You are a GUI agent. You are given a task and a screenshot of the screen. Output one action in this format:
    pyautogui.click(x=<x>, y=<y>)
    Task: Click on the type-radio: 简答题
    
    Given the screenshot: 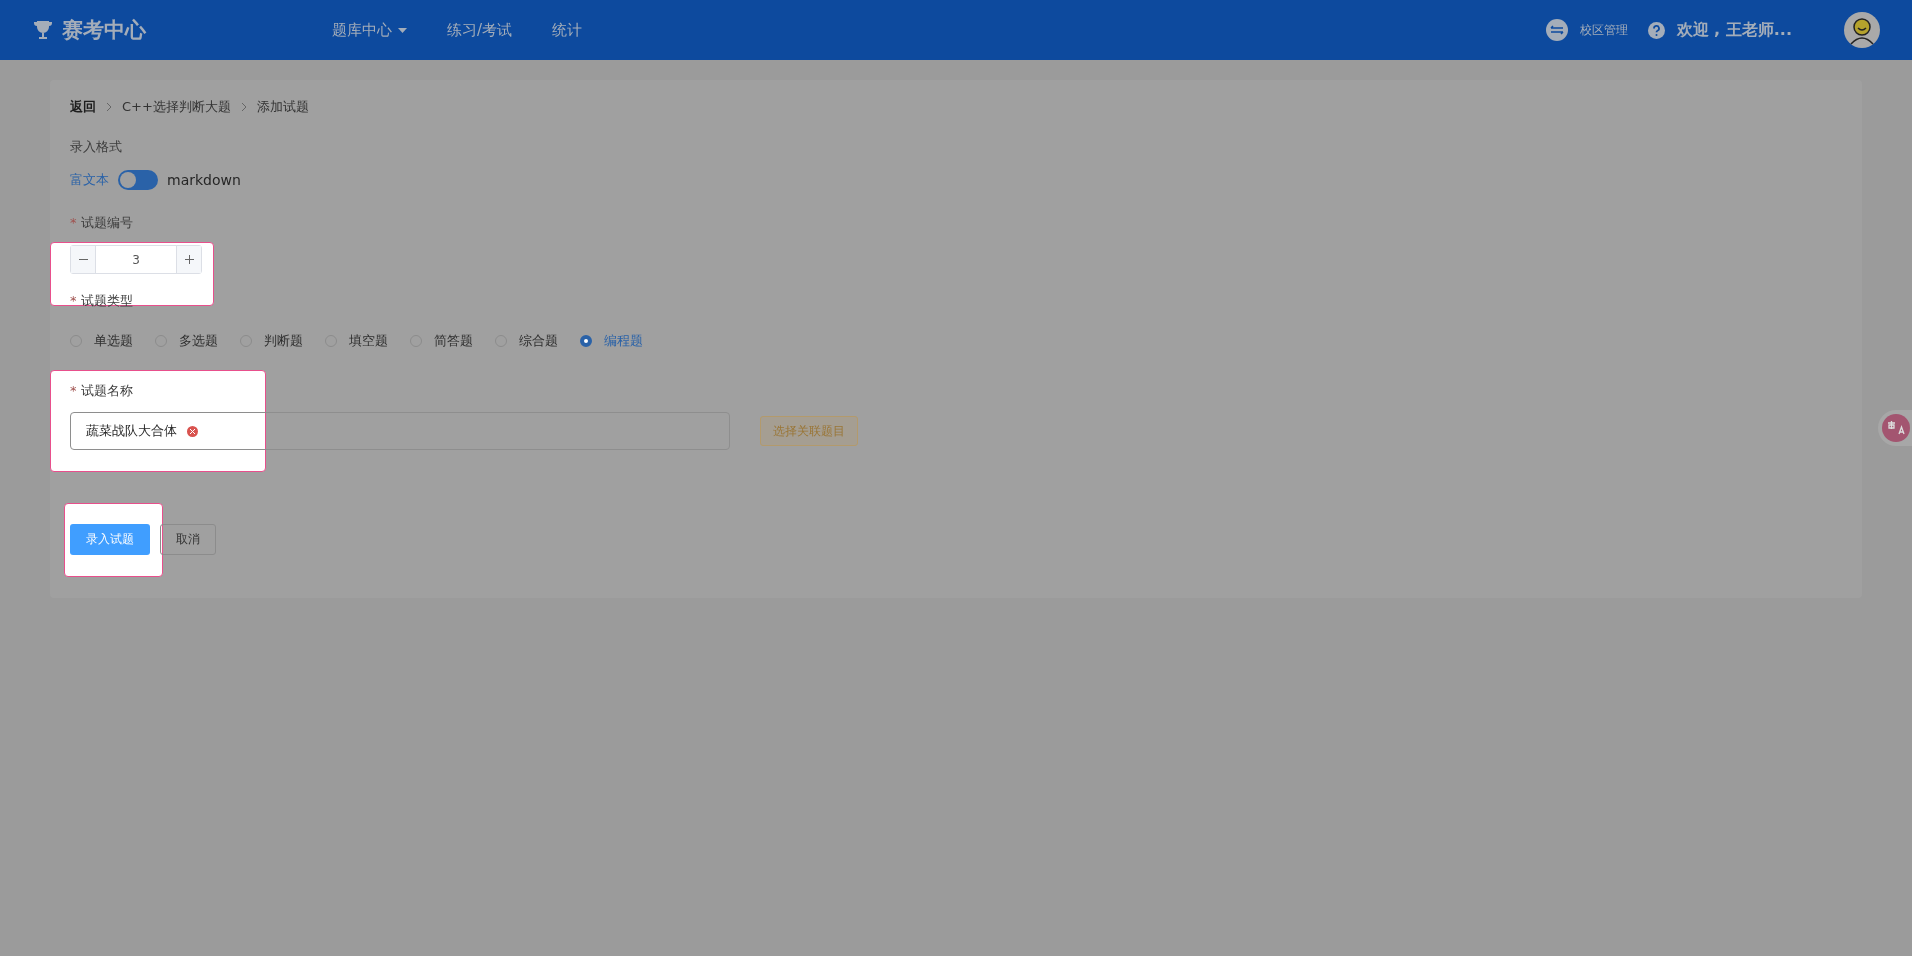 What is the action you would take?
    pyautogui.click(x=441, y=341)
    